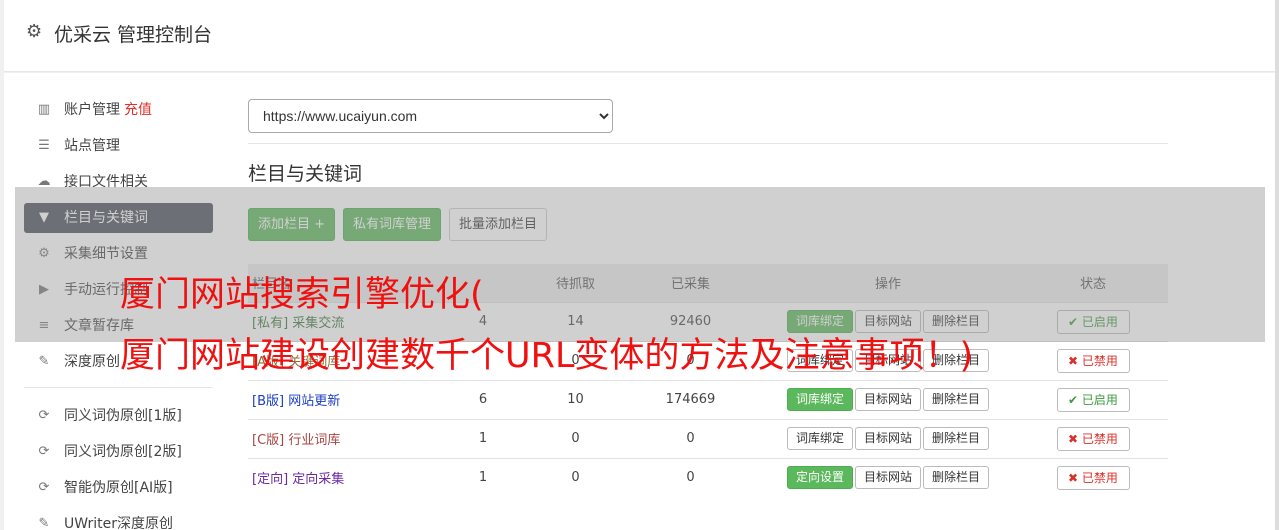  What do you see at coordinates (118, 387) in the screenshot?
I see `sidebar-divider` at bounding box center [118, 387].